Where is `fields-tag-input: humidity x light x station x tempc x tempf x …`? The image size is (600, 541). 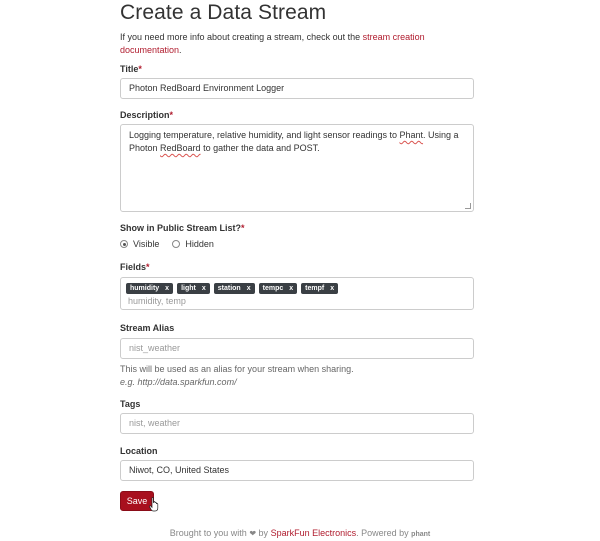
fields-tag-input: humidity x light x station x tempc x tempf x … is located at coordinates (297, 293).